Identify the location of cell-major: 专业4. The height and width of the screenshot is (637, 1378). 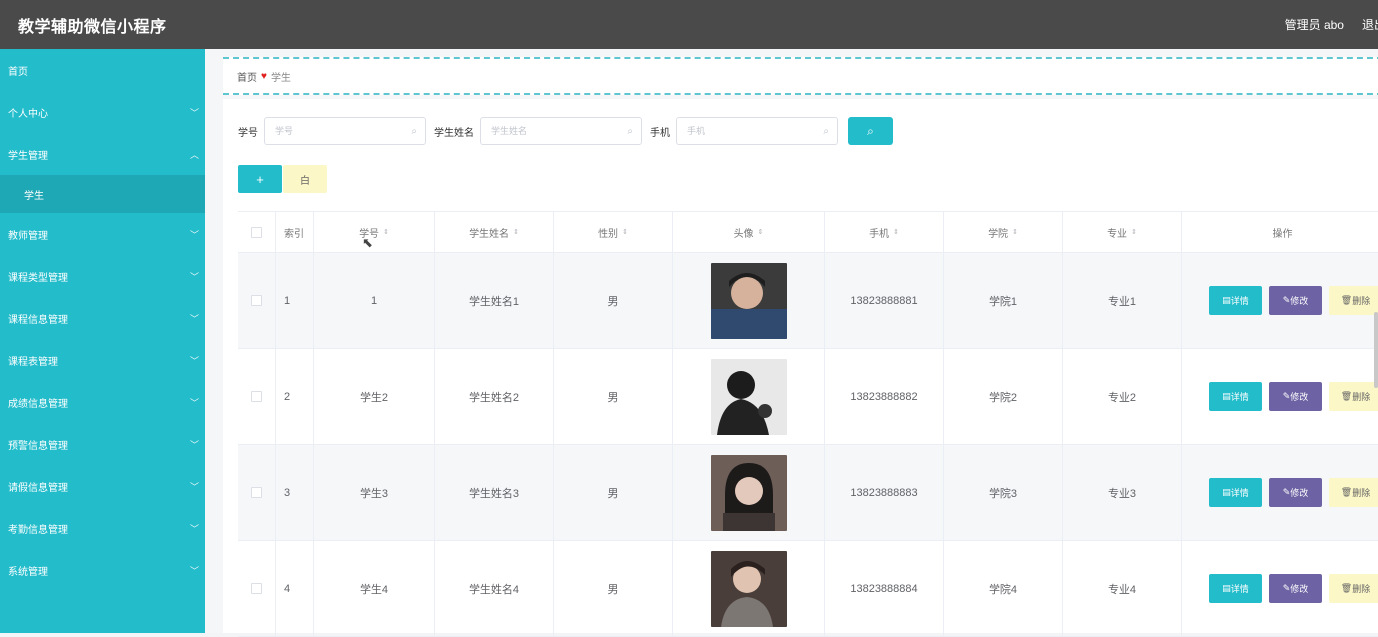
(1122, 588).